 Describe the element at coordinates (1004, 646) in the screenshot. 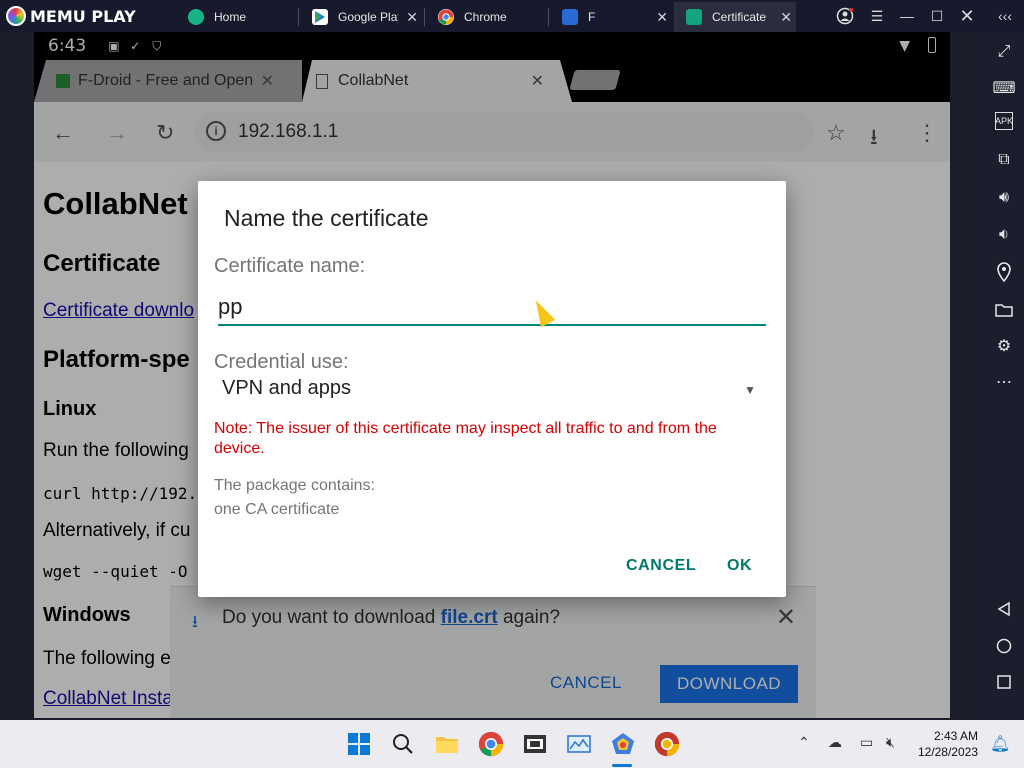

I see `nav-home-icon` at that location.